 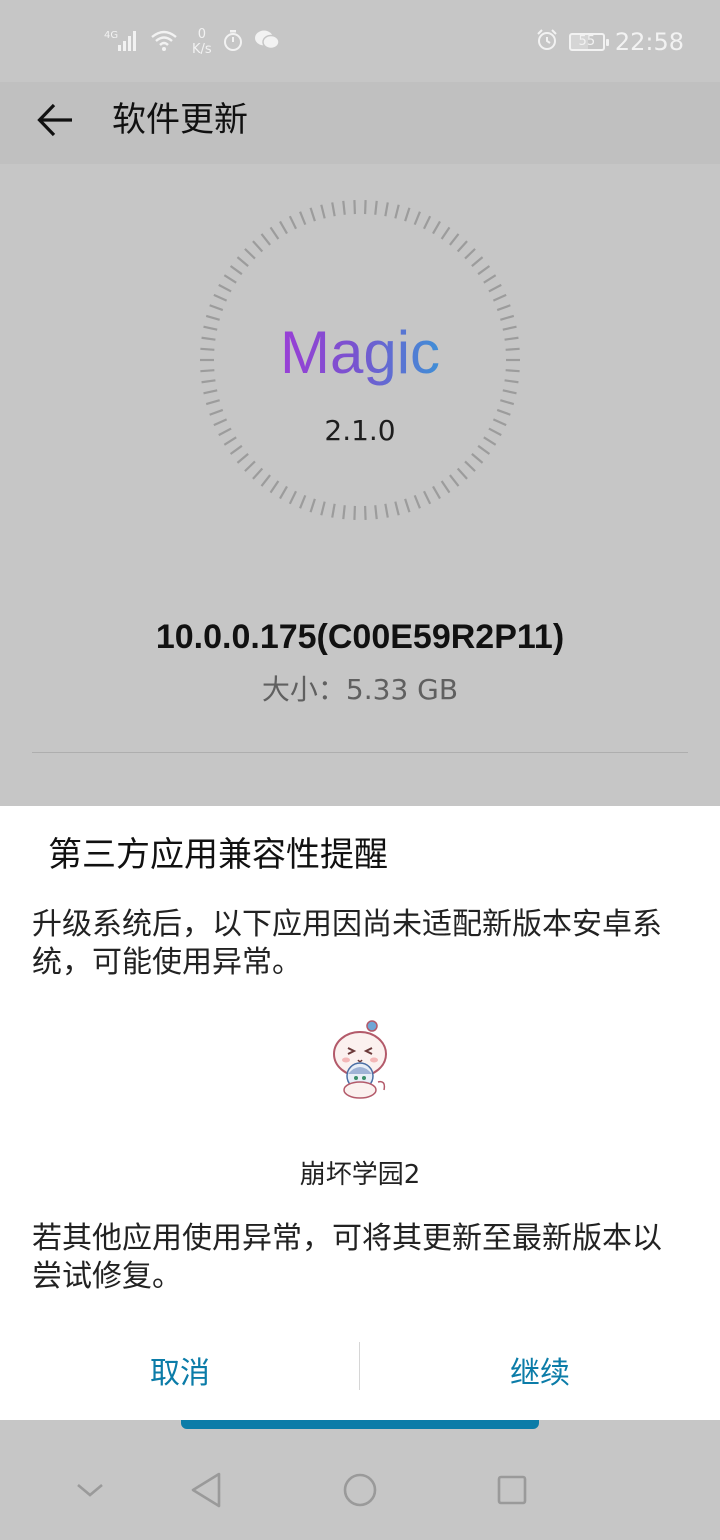 I want to click on status-left: 4G 0 K/s, so click(x=192, y=42).